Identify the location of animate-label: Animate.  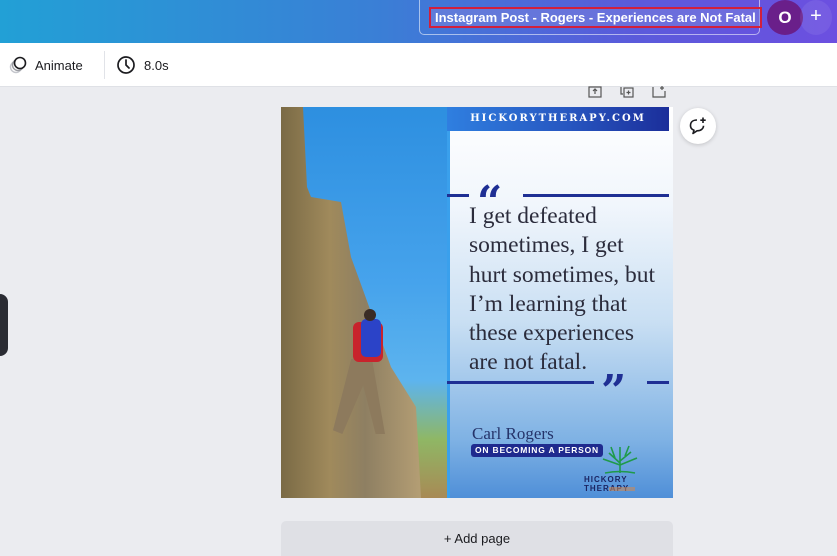
(59, 65).